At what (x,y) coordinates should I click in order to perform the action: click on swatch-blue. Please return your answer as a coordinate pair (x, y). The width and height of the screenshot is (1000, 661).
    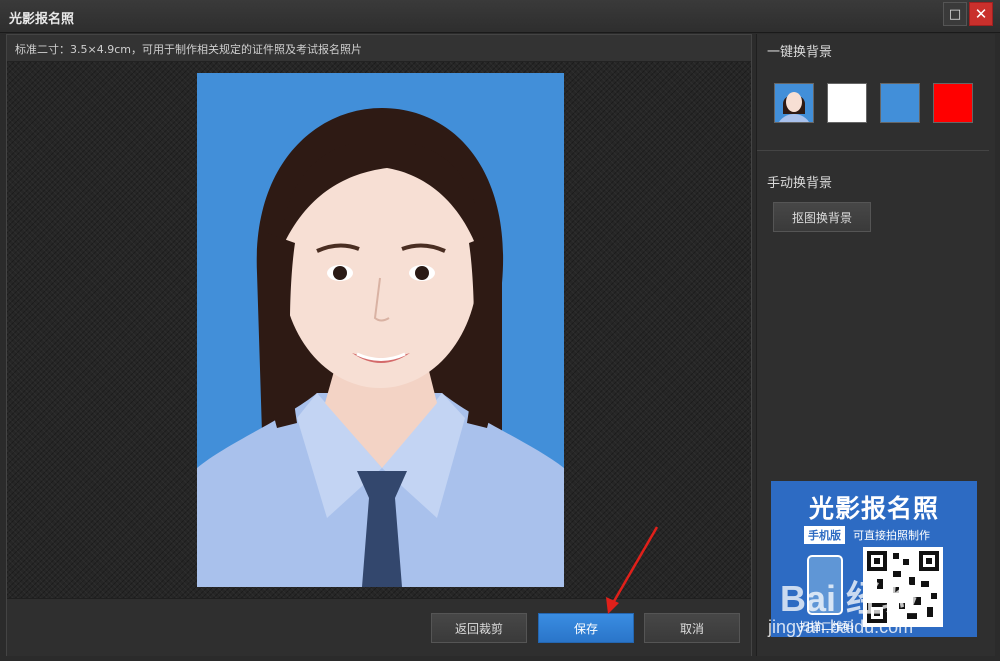
    Looking at the image, I should click on (900, 103).